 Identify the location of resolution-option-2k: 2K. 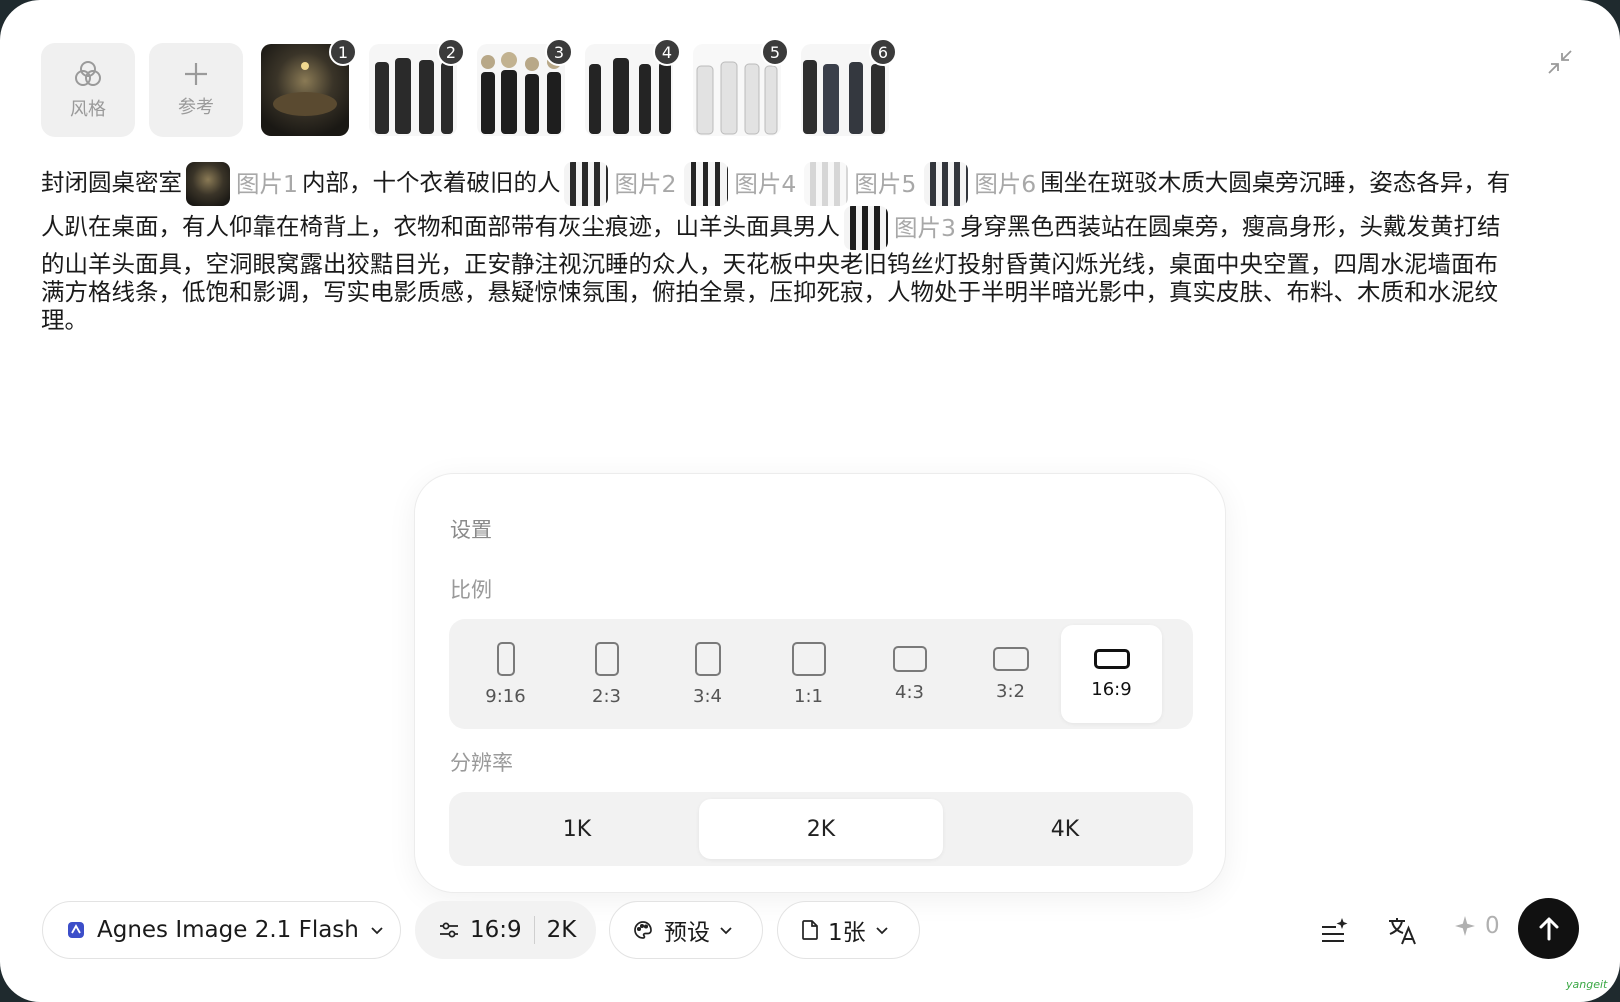
(821, 829).